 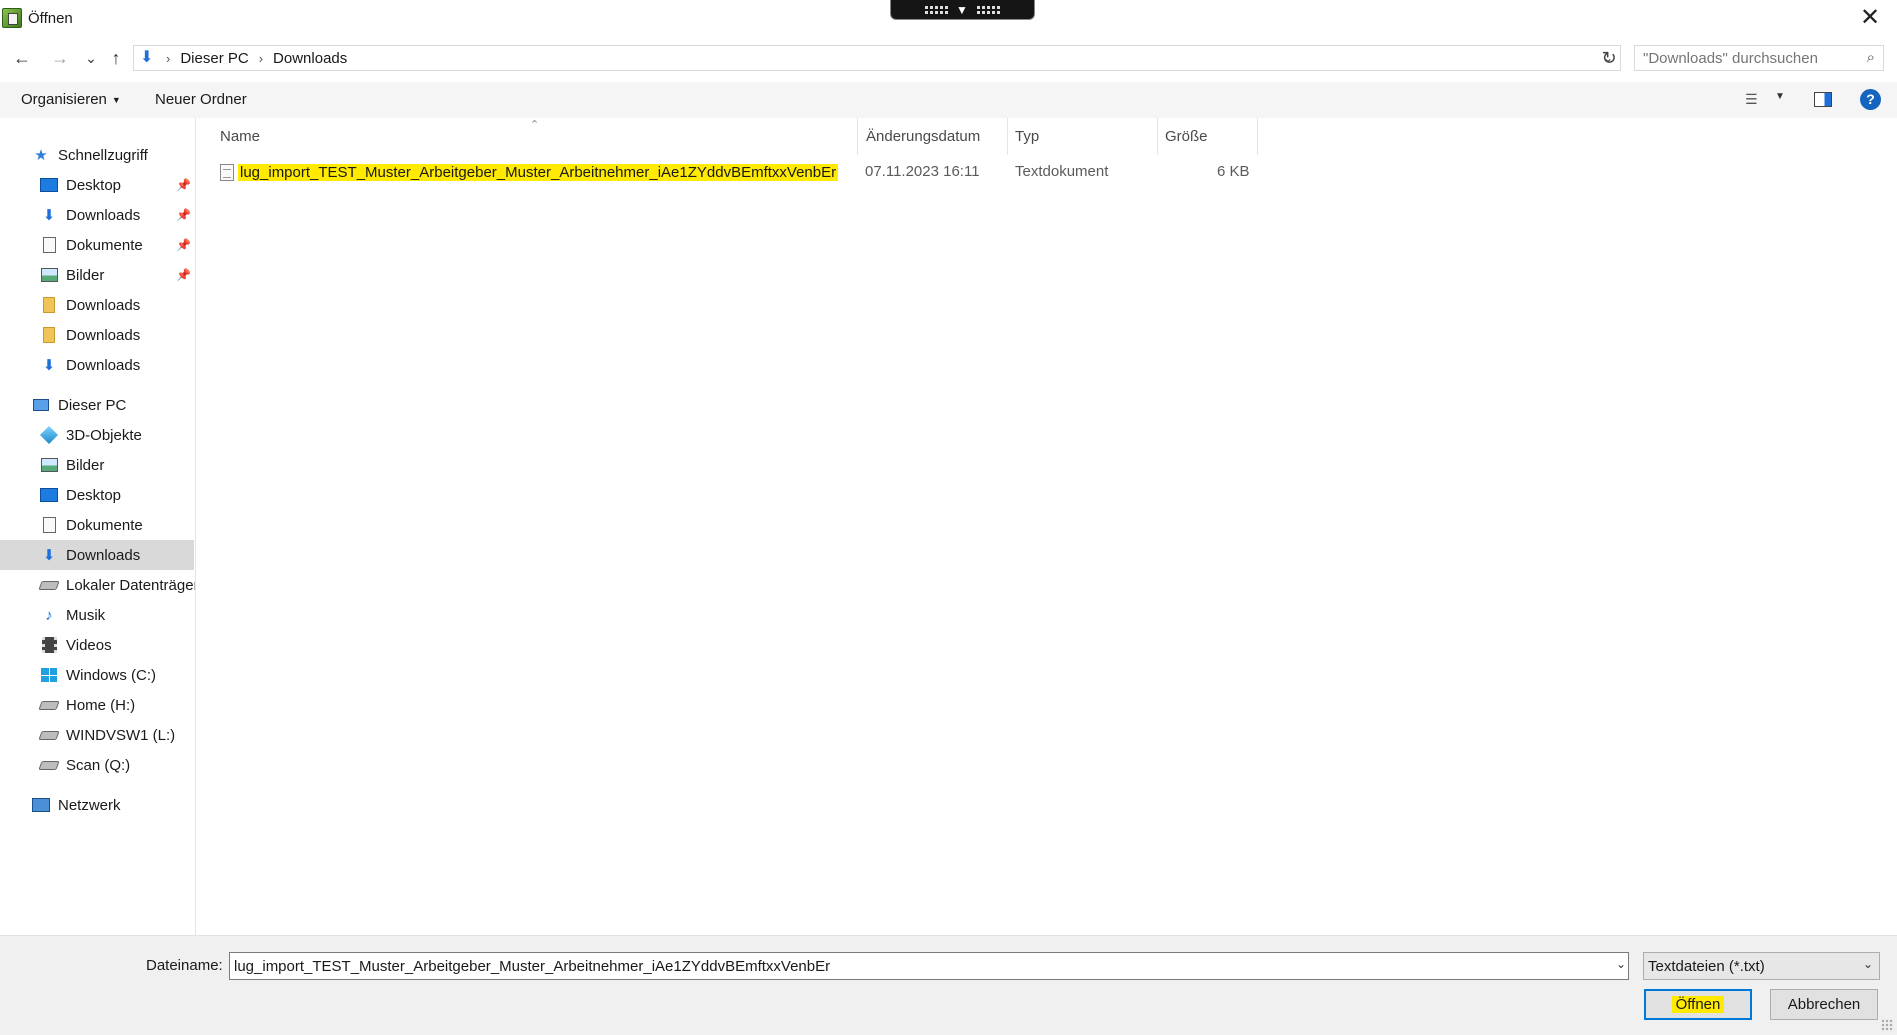 I want to click on file-size: 6 KB, so click(x=1233, y=171).